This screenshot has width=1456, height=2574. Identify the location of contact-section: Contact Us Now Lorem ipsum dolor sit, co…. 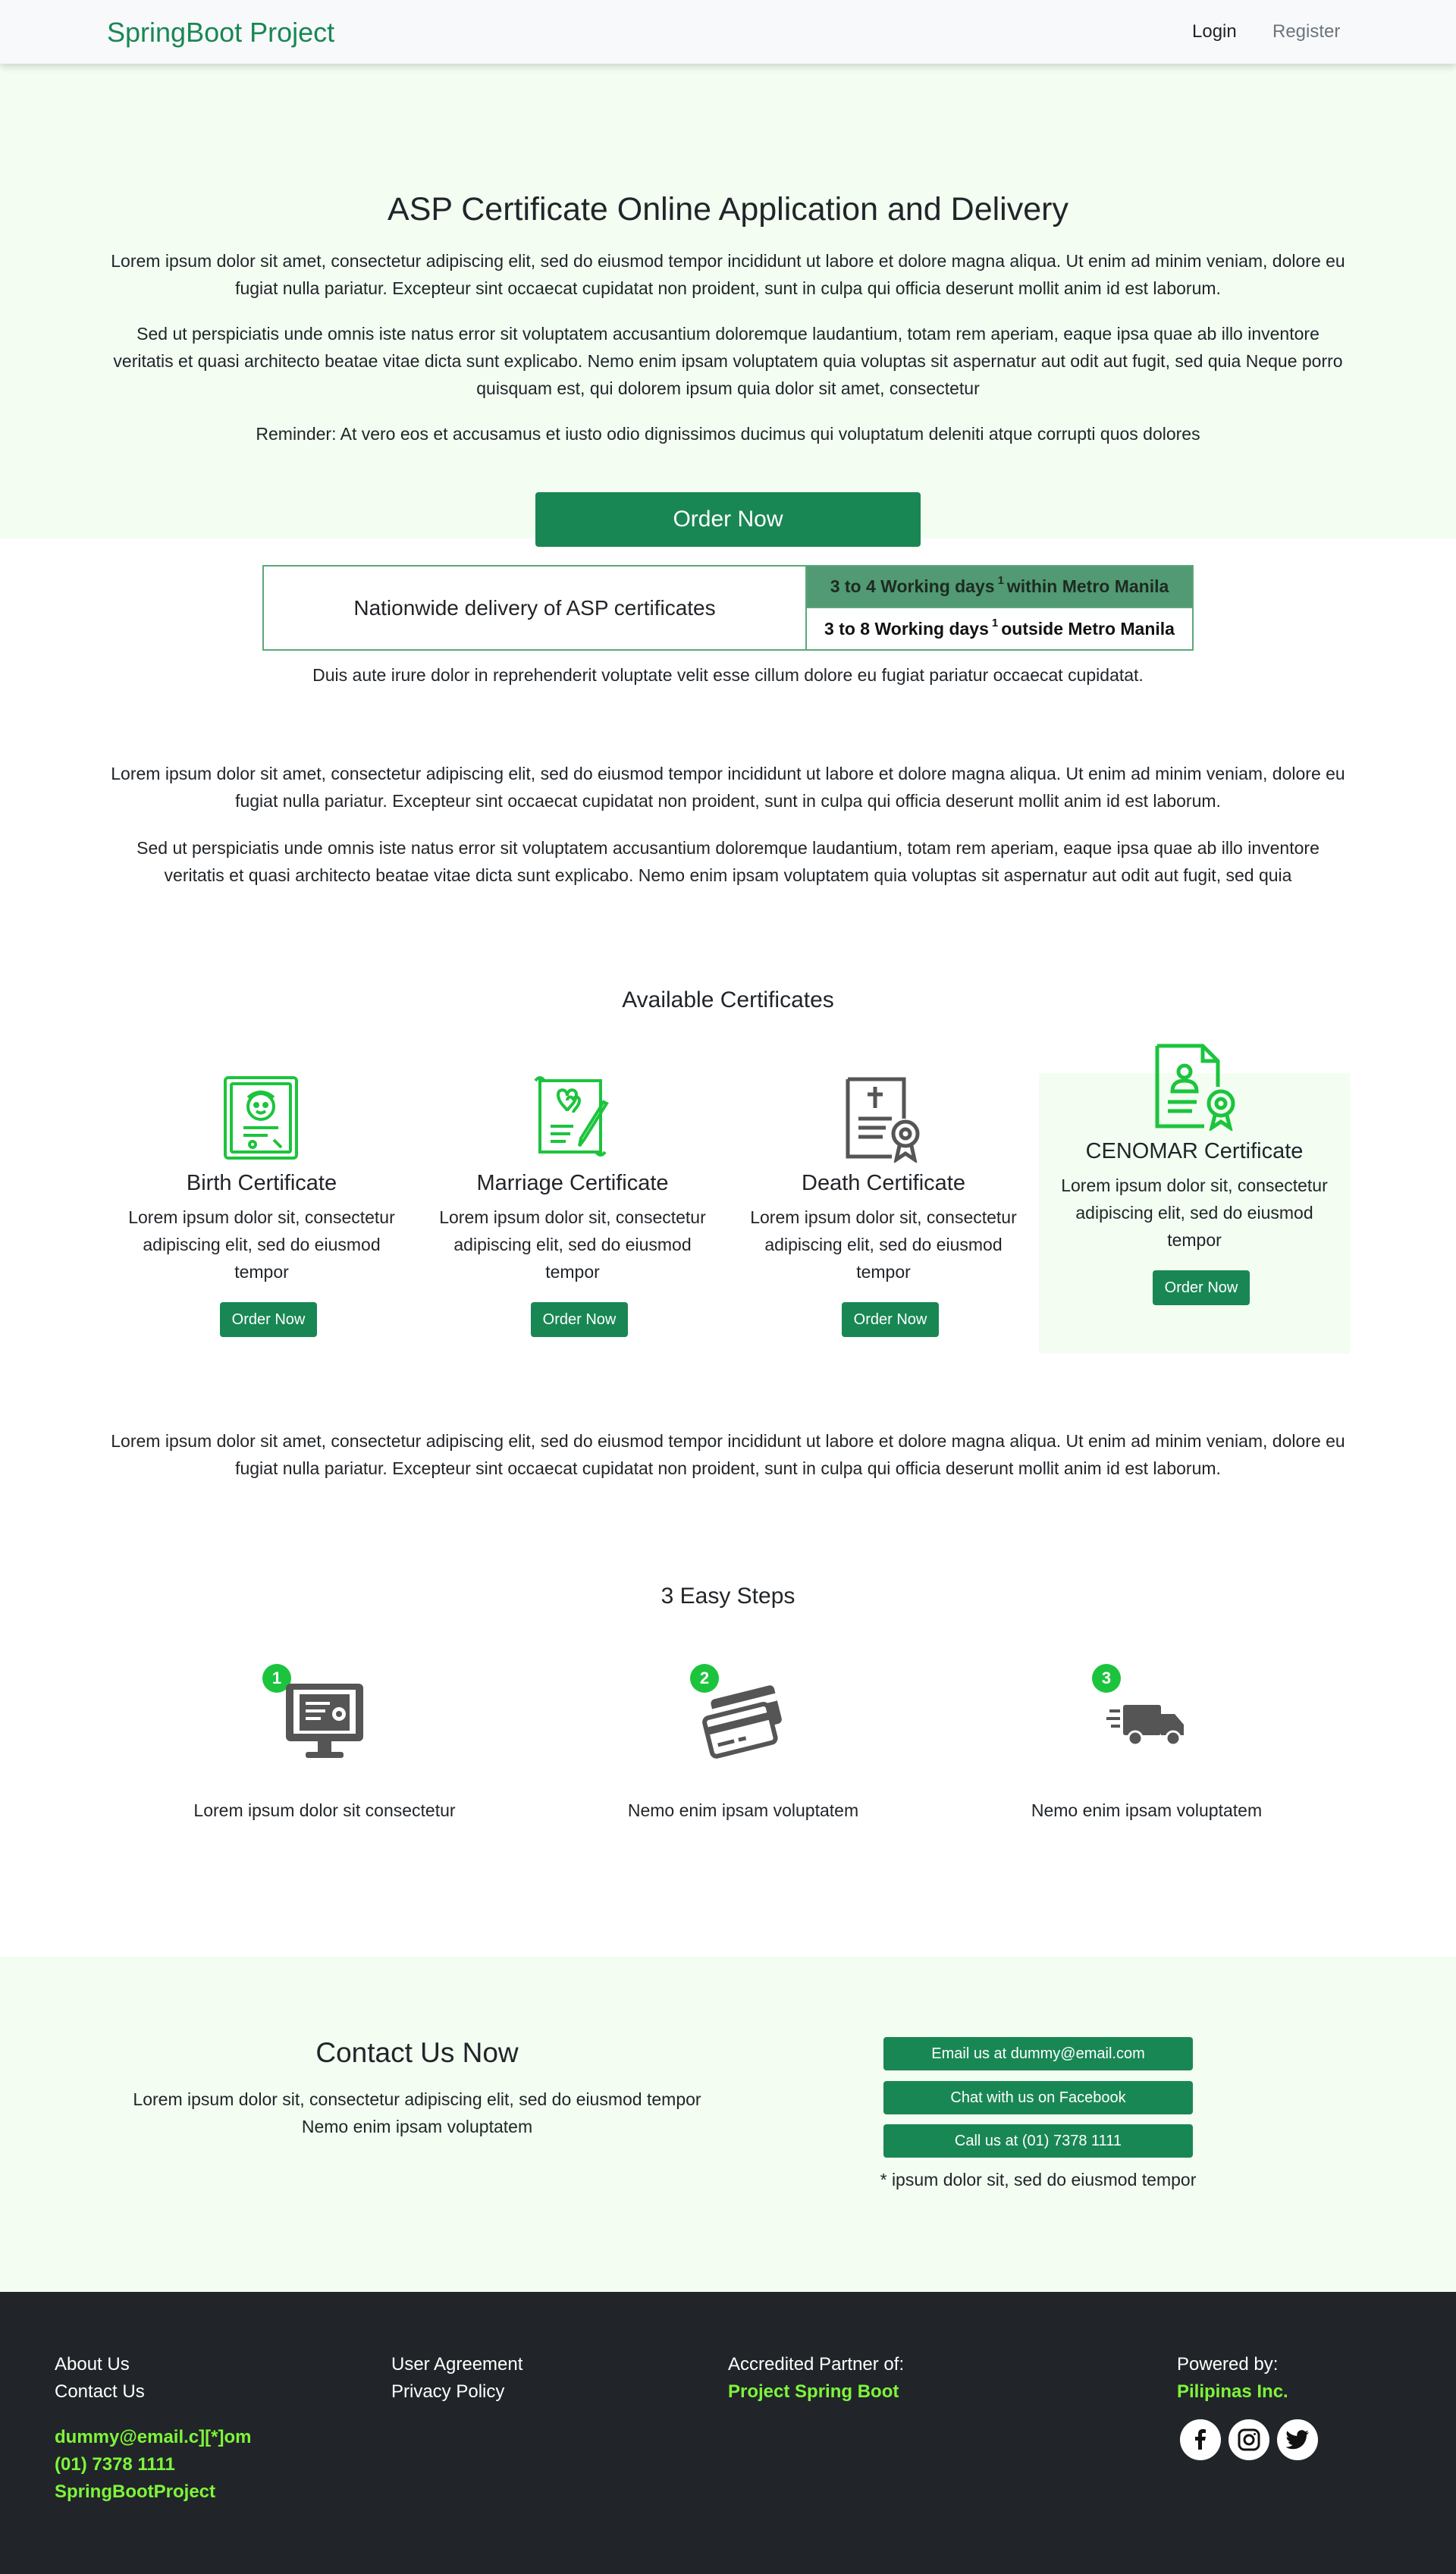
(728, 2124).